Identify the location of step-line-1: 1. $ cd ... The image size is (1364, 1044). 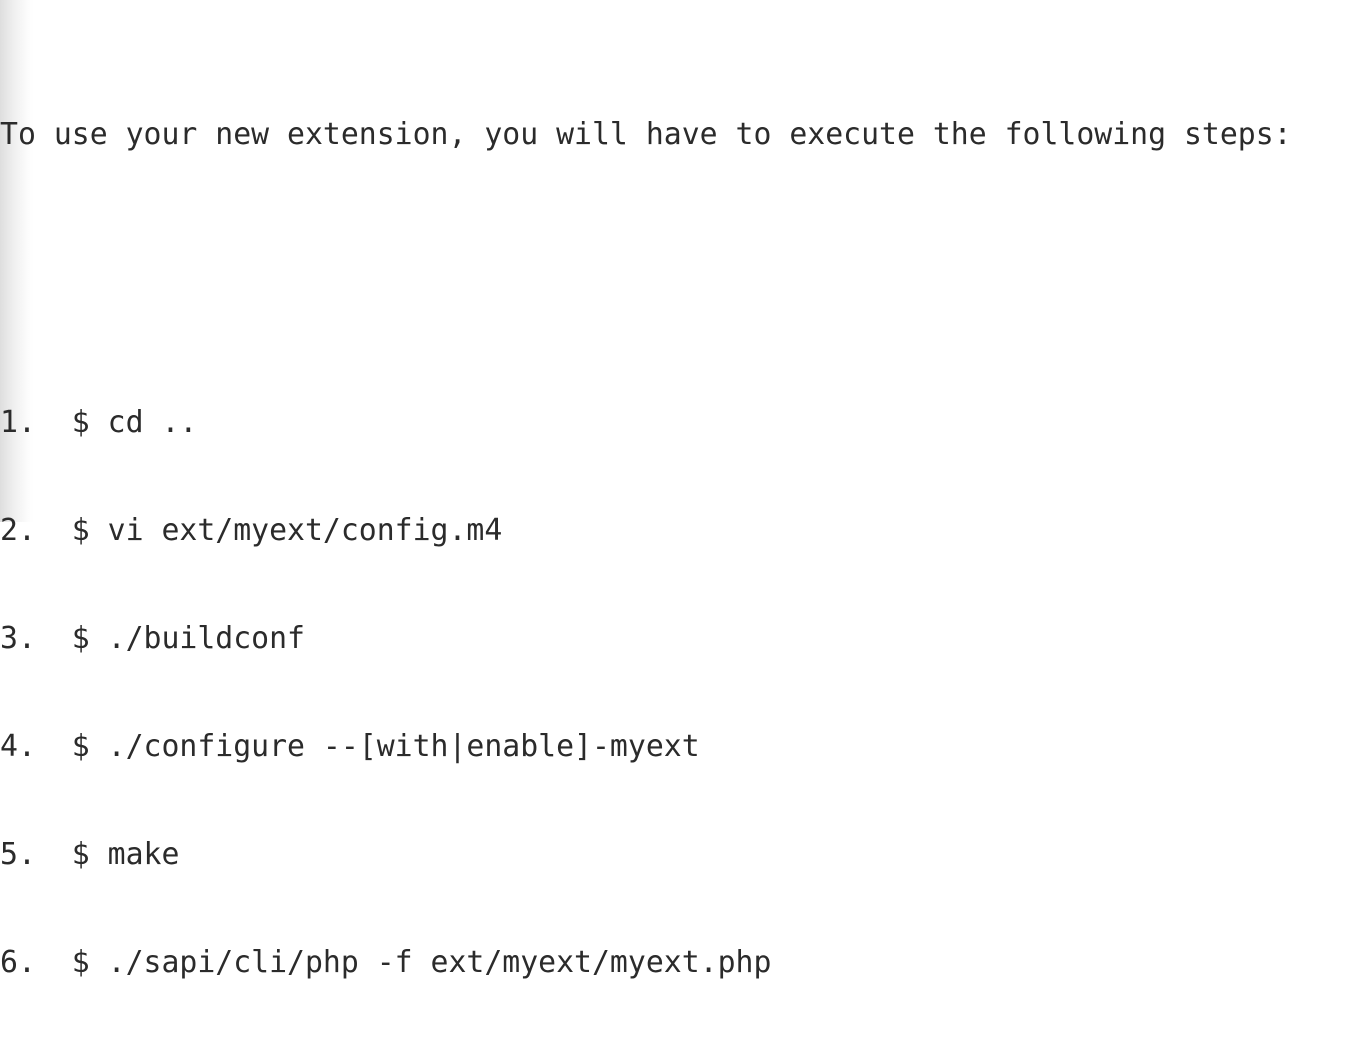
(99, 422).